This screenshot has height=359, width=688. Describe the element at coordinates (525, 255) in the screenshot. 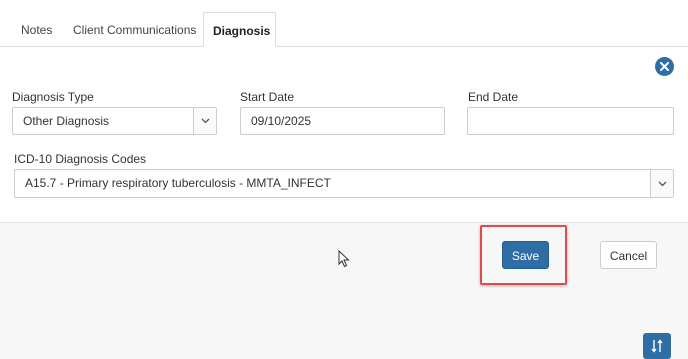

I see `save-button: Save` at that location.